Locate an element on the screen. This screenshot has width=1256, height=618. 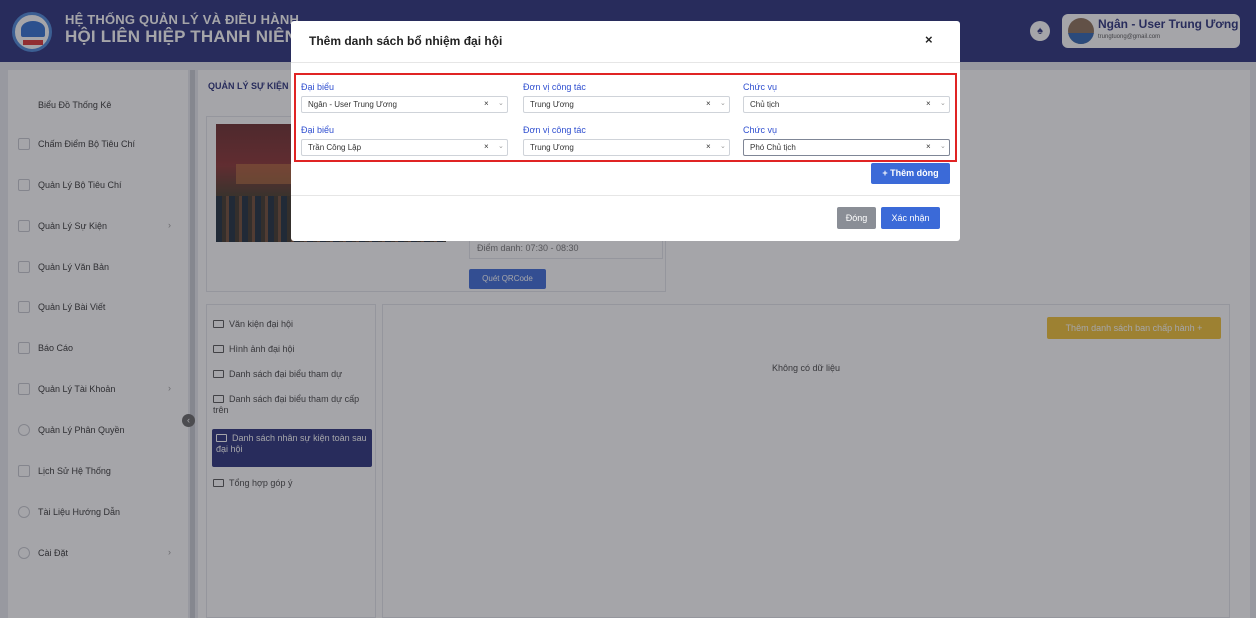
modal-title: Thêm danh sách bổ nhiệm đại hội is located at coordinates (406, 41).